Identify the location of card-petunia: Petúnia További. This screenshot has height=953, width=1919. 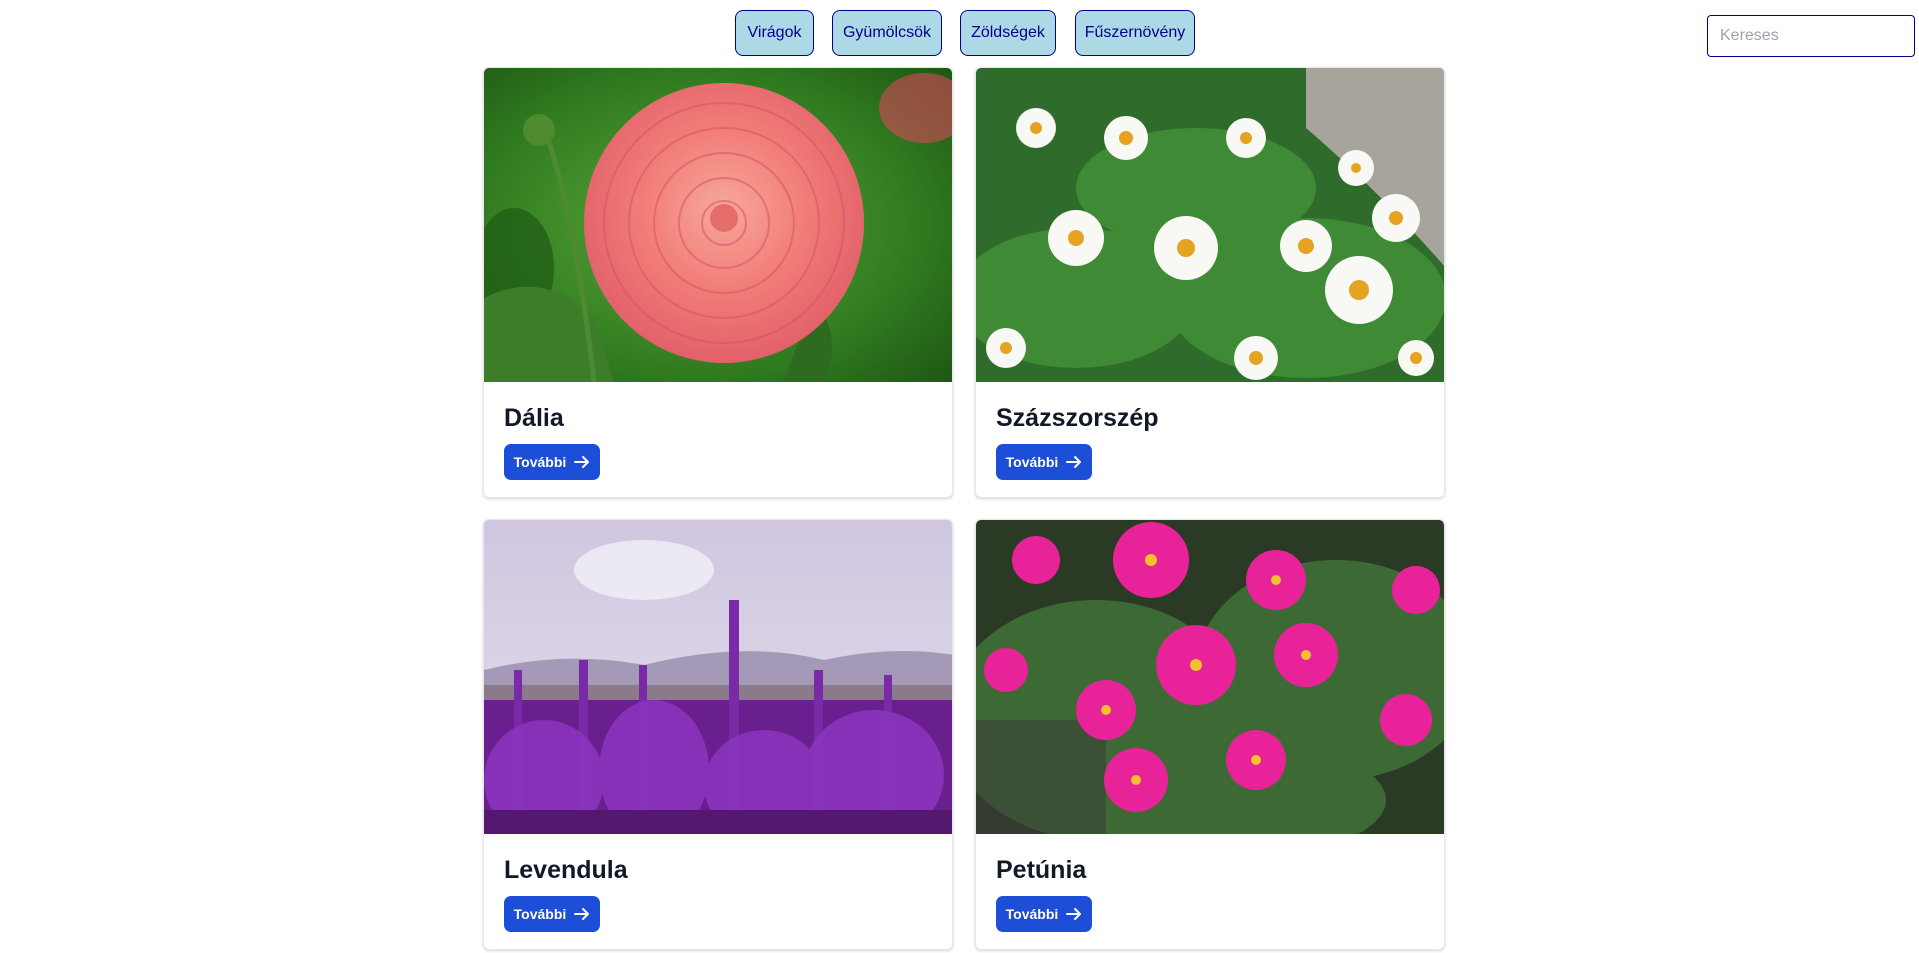
(1210, 734).